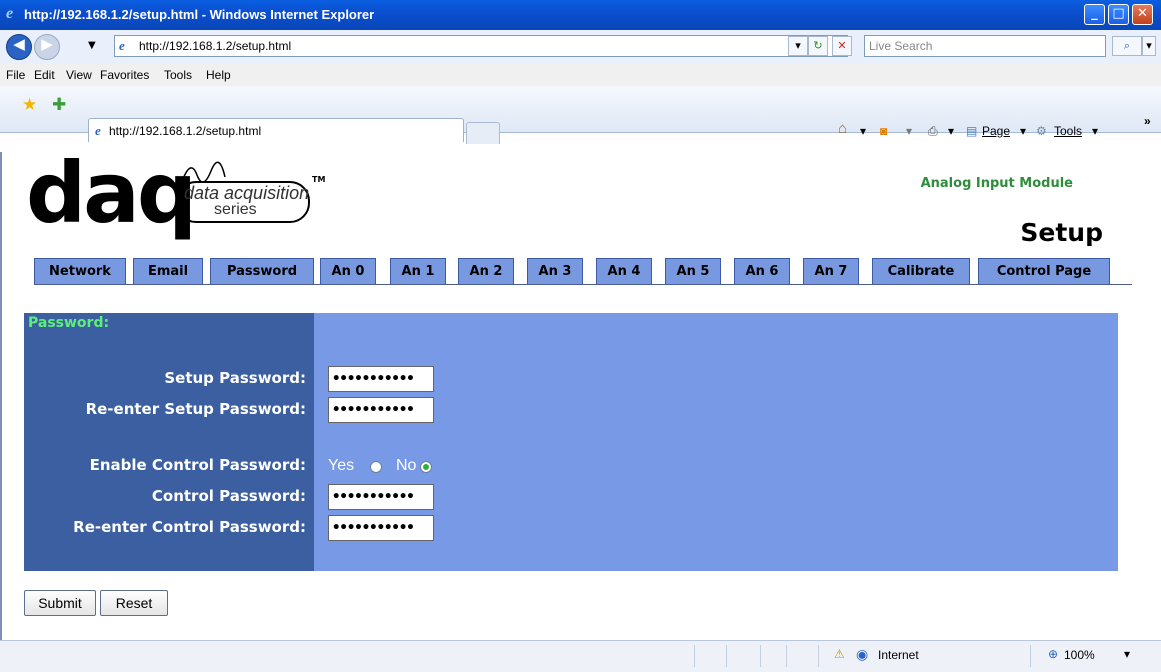 The image size is (1161, 672). Describe the element at coordinates (178, 75) in the screenshot. I see `menu-tools: Tools` at that location.